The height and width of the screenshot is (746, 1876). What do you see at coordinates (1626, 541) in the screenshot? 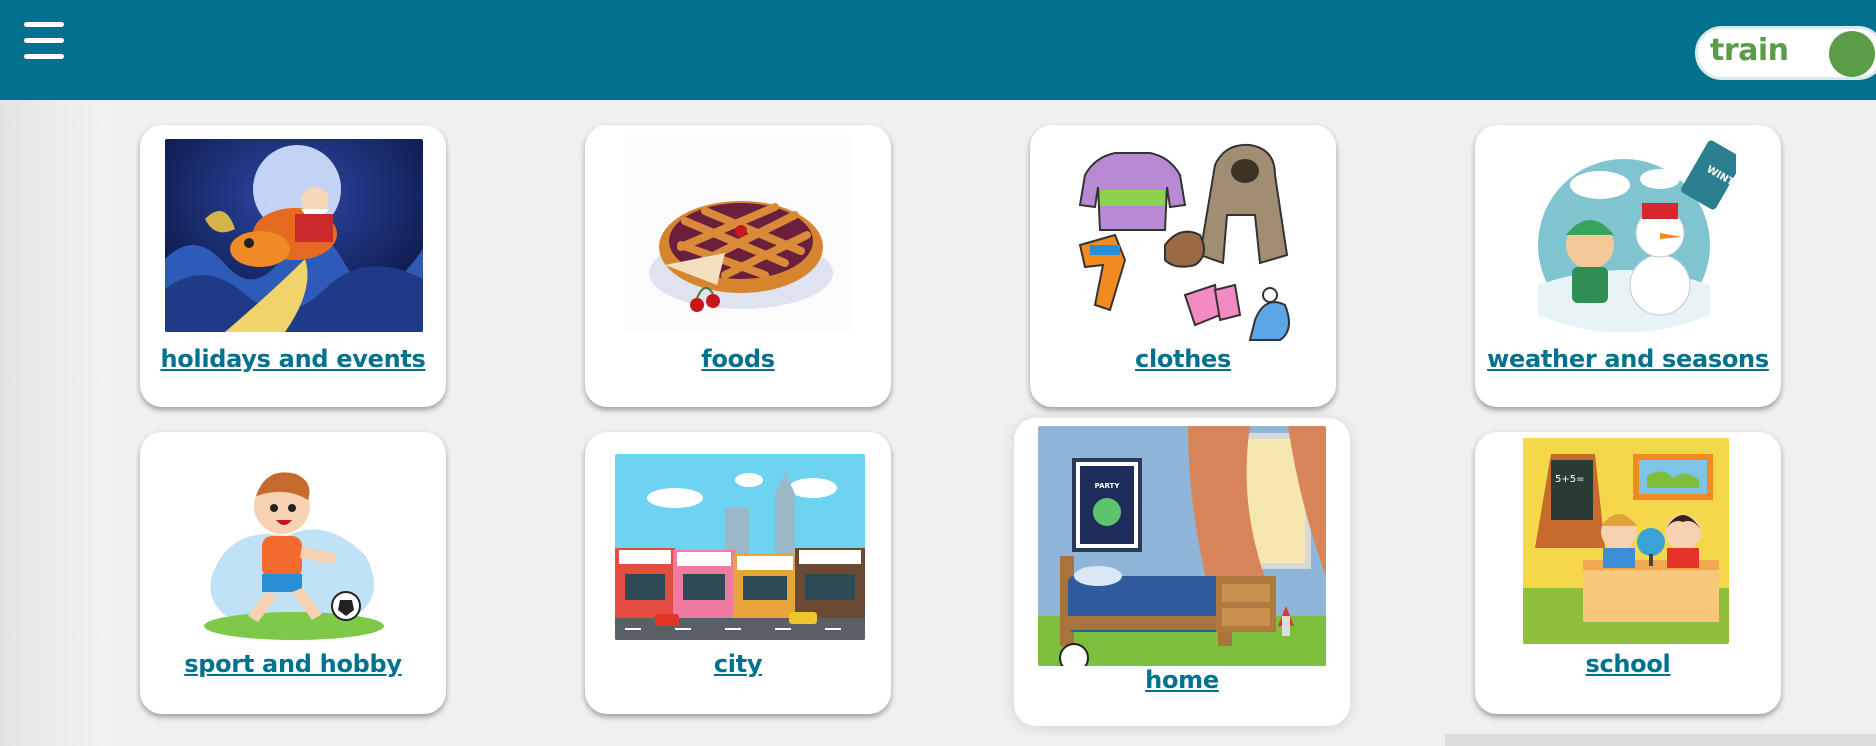
I see `classroom-kids-image: 5+5=` at bounding box center [1626, 541].